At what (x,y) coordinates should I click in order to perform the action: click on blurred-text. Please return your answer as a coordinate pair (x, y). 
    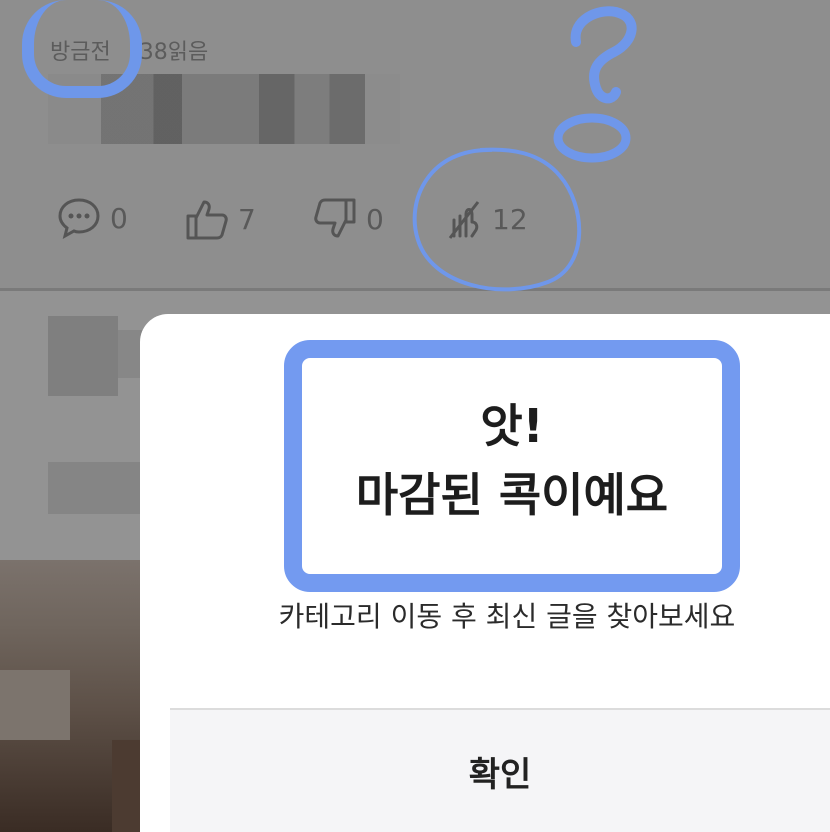
    Looking at the image, I should click on (95, 488).